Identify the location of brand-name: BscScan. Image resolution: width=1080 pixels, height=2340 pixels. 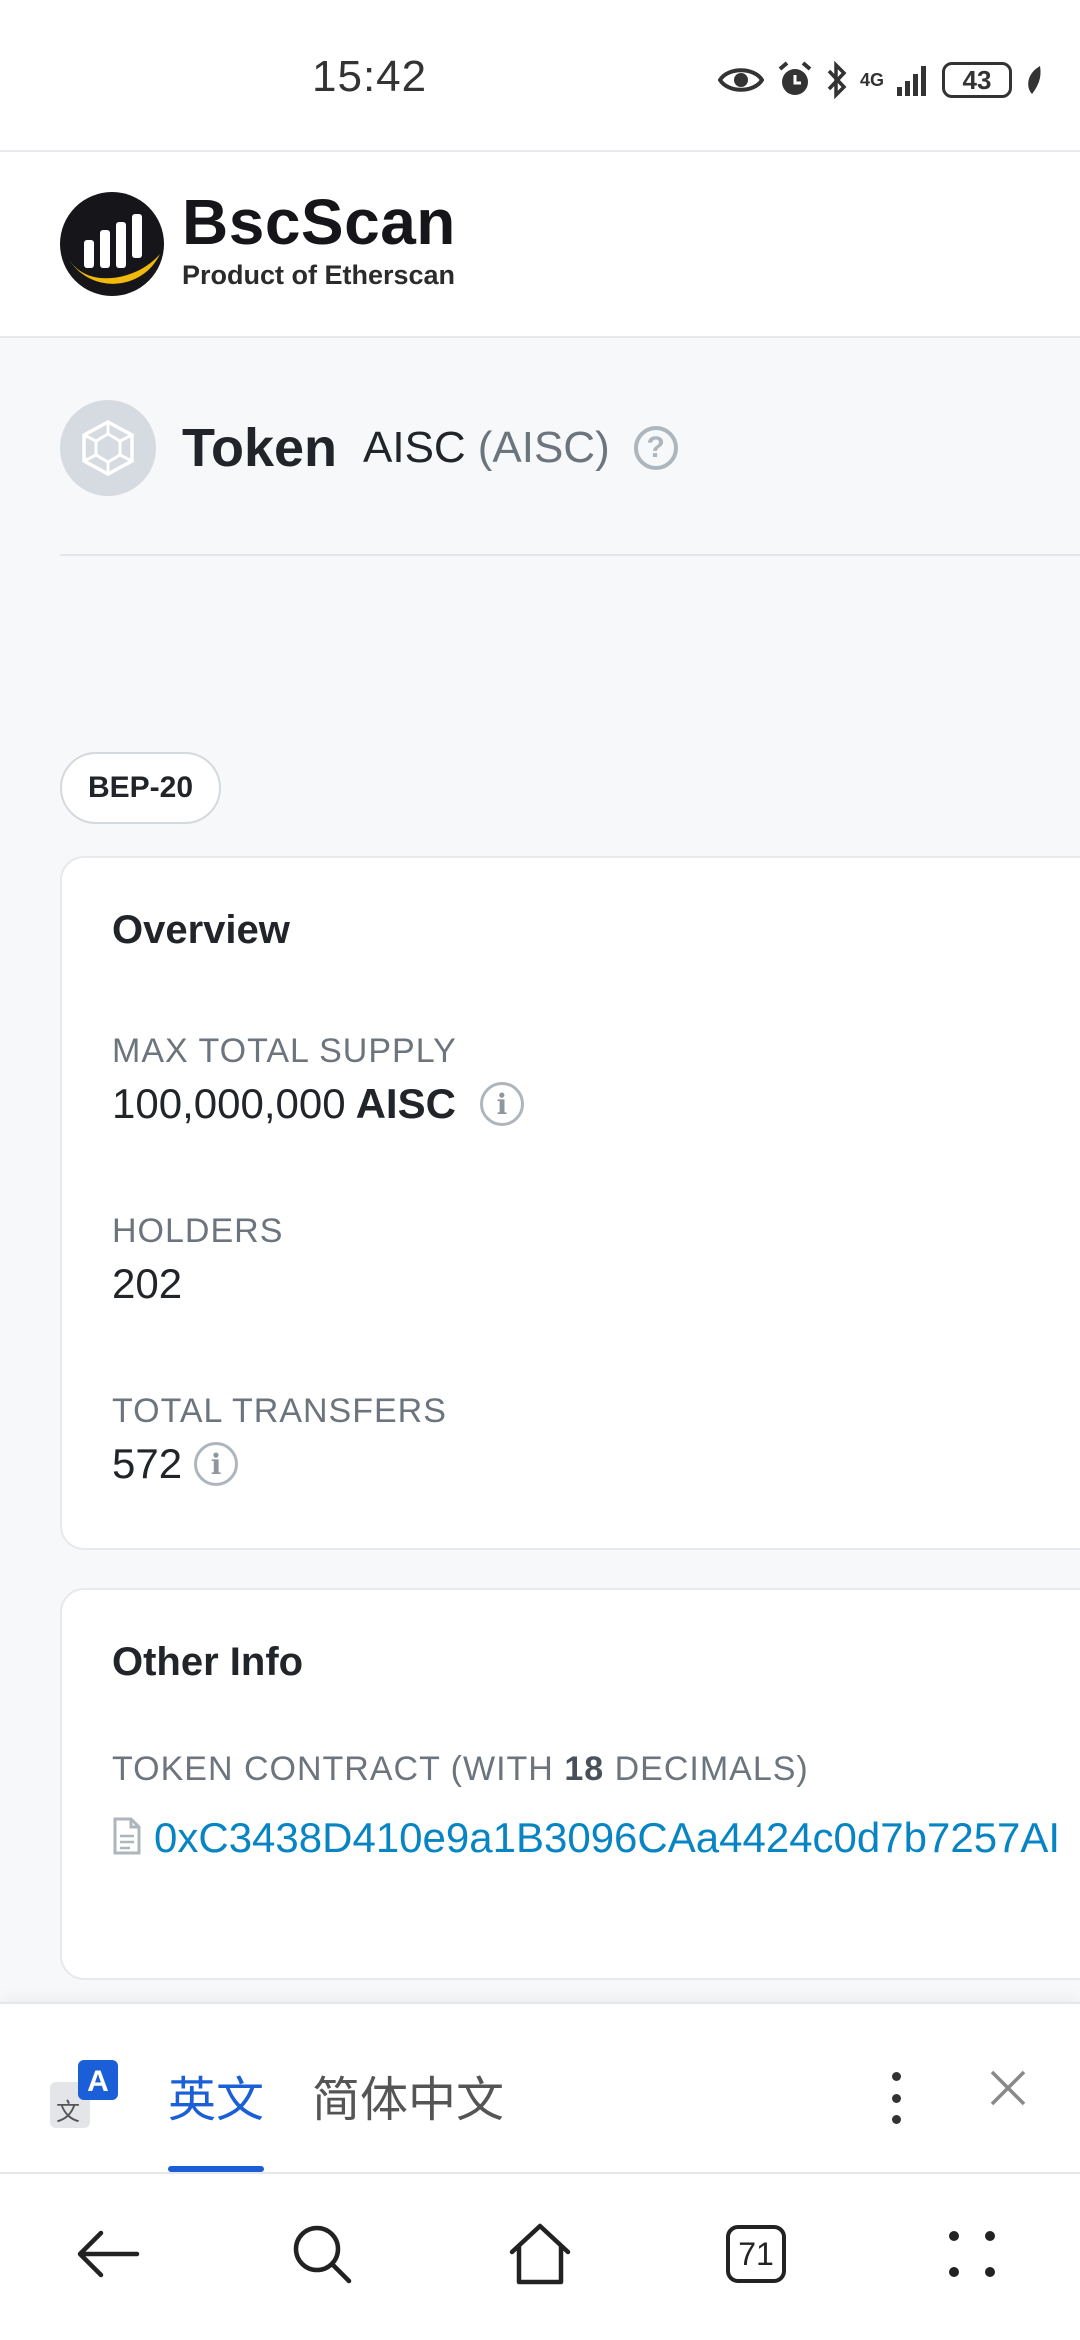
(319, 222).